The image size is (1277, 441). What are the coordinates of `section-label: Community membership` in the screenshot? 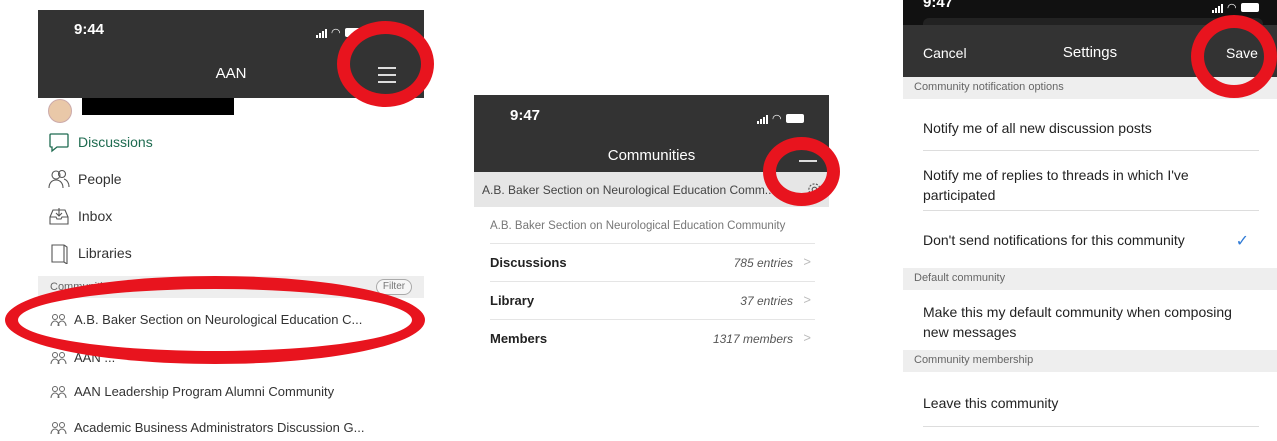 It's located at (974, 360).